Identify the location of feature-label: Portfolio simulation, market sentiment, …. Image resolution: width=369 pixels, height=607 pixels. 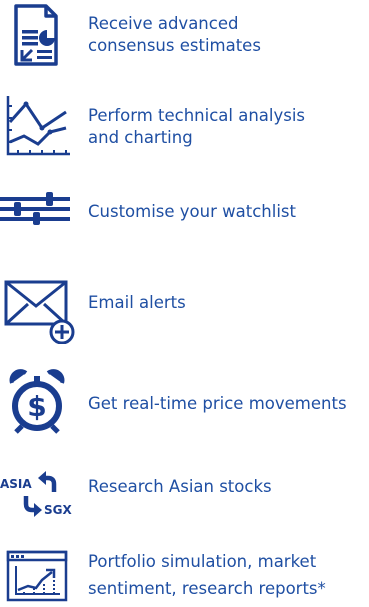
(207, 575).